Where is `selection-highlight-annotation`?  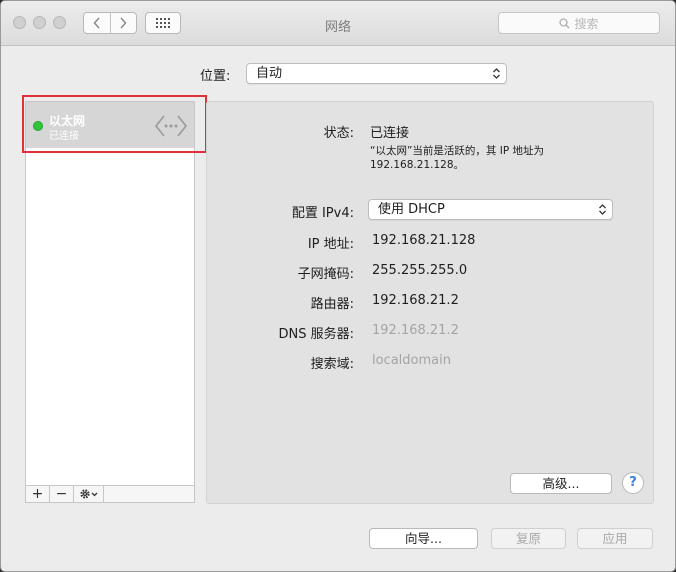 selection-highlight-annotation is located at coordinates (114, 124).